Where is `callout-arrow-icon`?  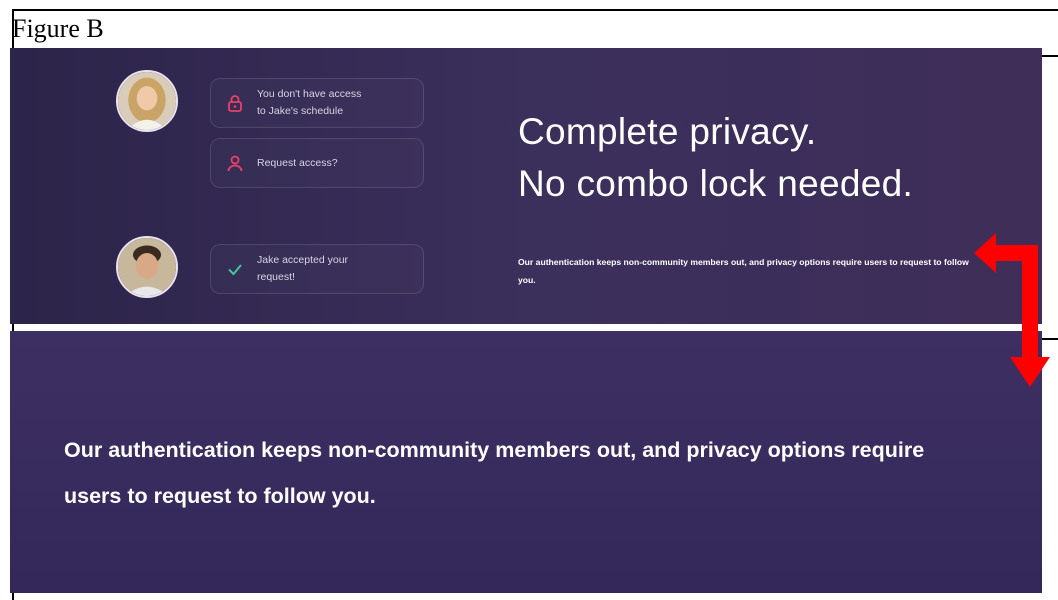 callout-arrow-icon is located at coordinates (1012, 310).